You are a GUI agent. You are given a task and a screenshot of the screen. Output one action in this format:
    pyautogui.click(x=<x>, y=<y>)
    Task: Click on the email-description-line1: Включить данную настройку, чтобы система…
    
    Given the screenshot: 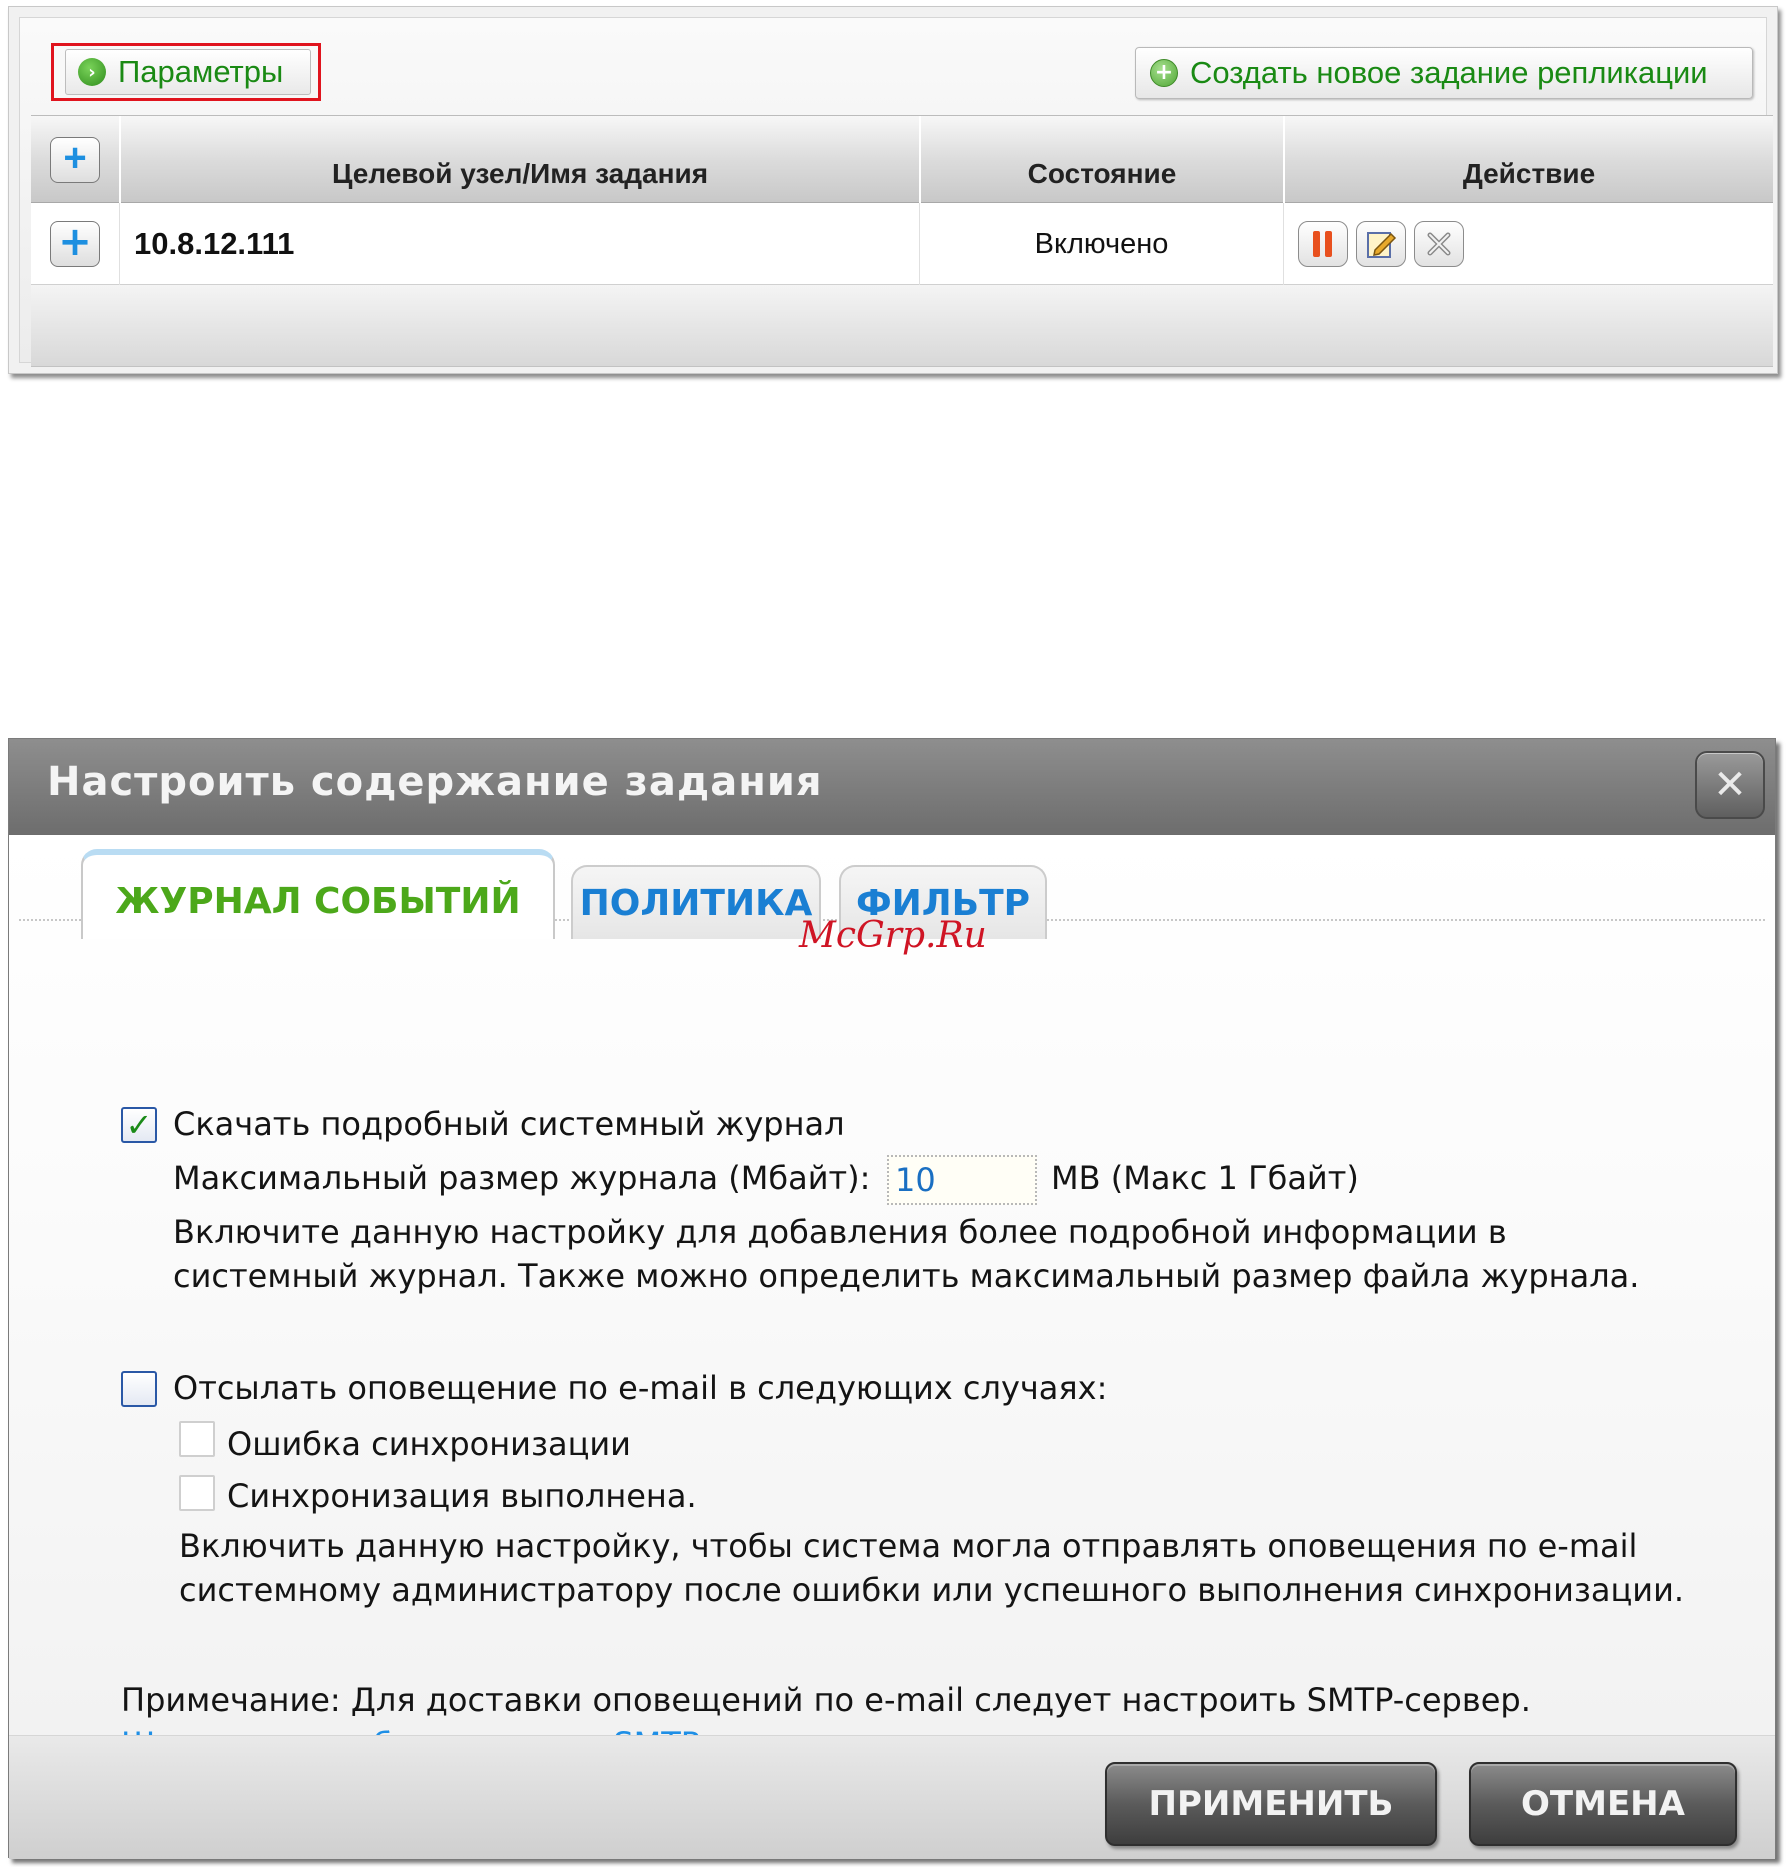 What is the action you would take?
    pyautogui.click(x=908, y=1546)
    